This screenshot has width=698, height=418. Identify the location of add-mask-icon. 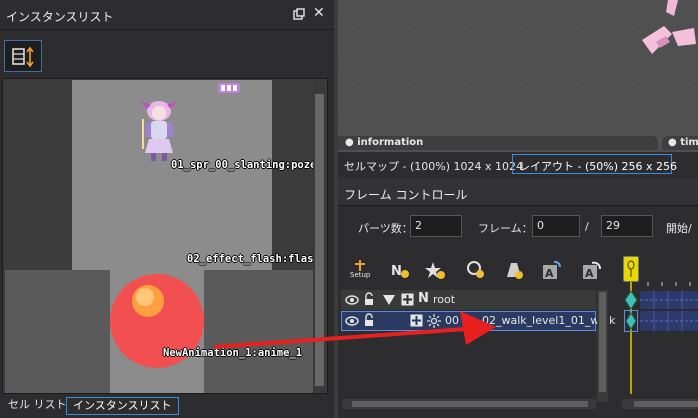
(514, 270).